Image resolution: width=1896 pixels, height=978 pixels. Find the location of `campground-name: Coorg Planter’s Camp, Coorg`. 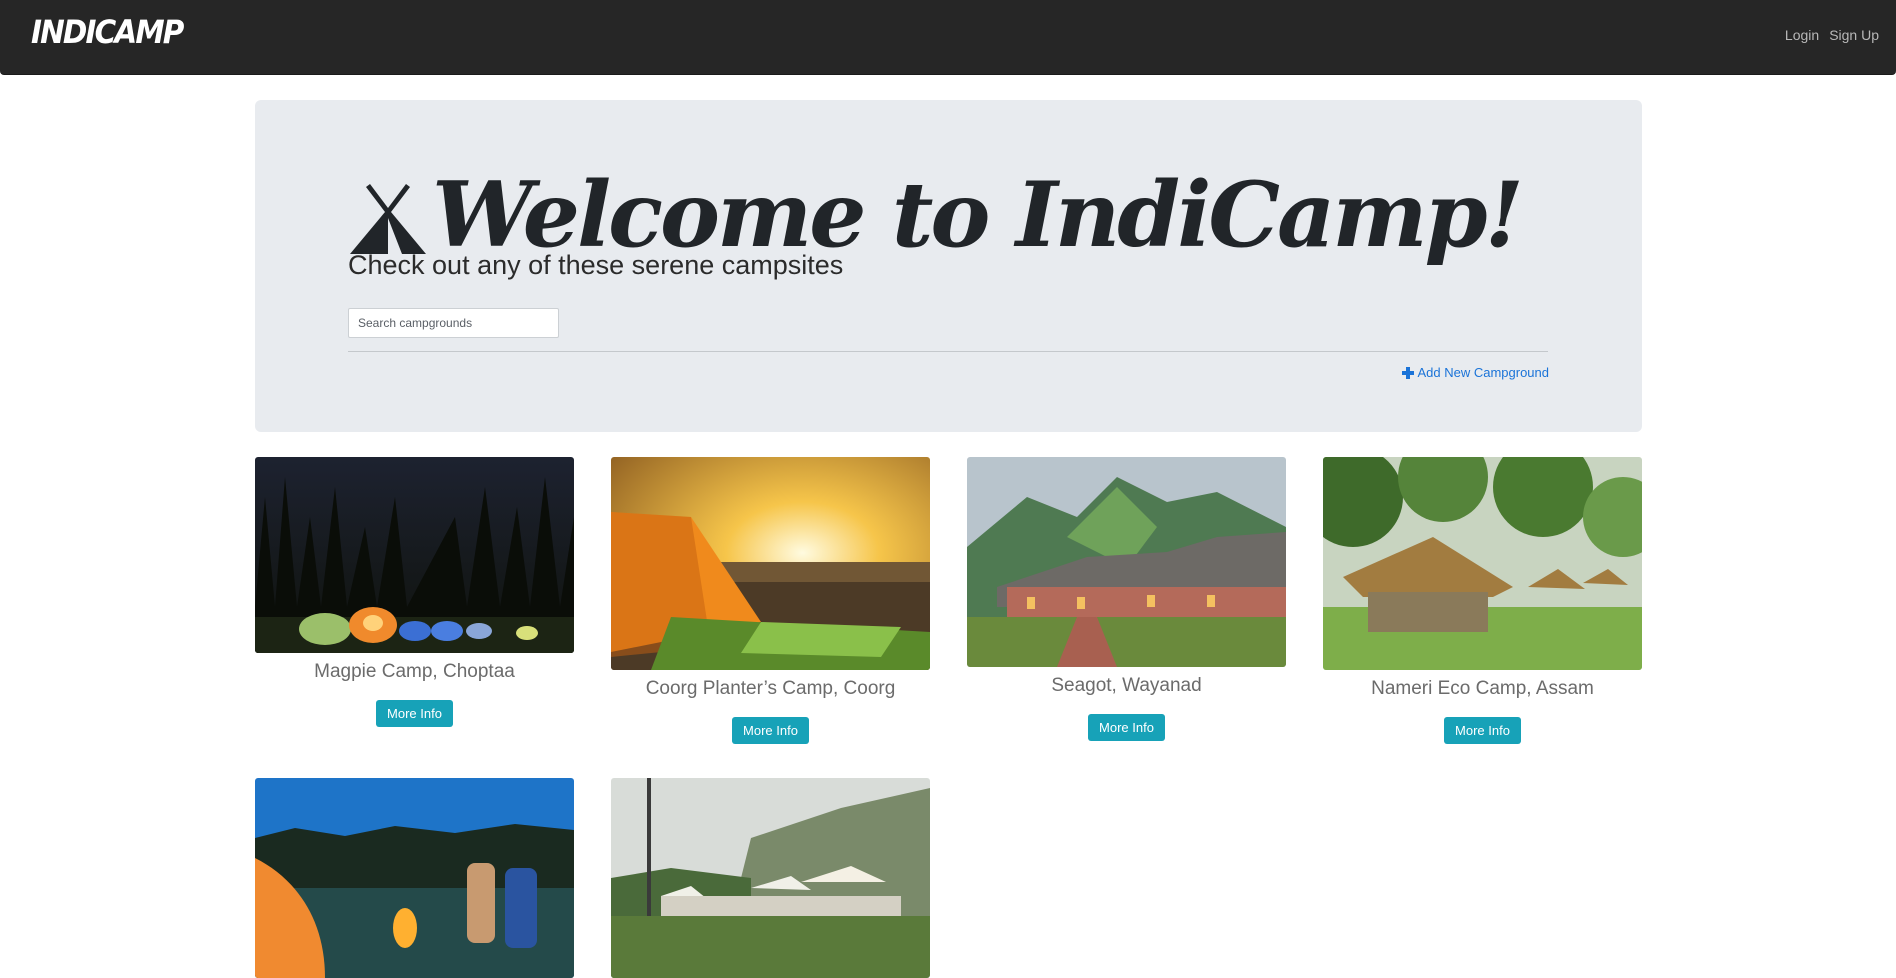

campground-name: Coorg Planter’s Camp, Coorg is located at coordinates (770, 688).